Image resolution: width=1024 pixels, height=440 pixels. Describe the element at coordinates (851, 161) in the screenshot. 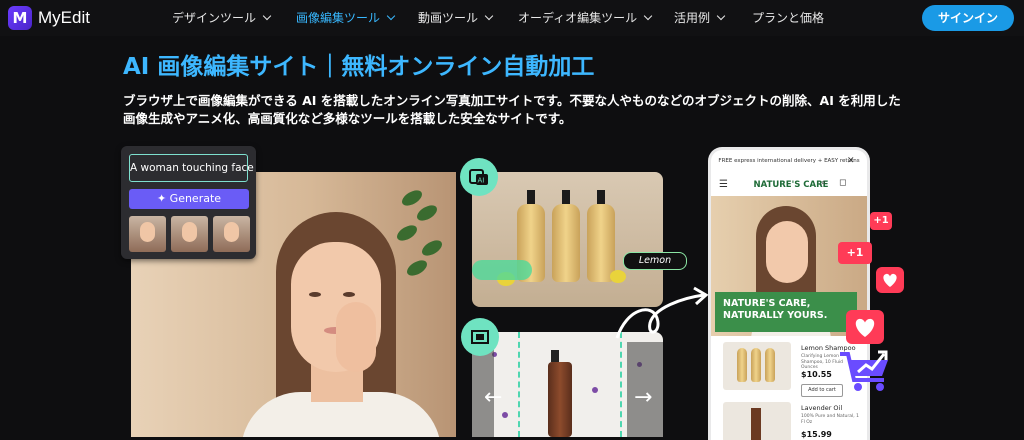

I see `close-icon: ✕` at that location.